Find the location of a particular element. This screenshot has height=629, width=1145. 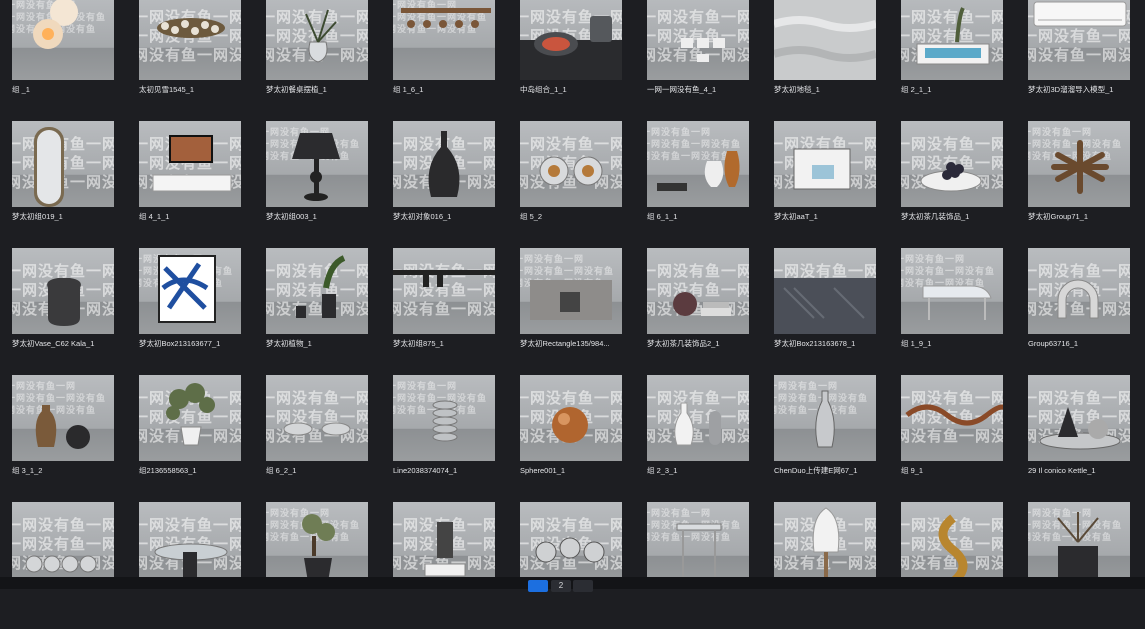

asset-label: 一网一网没有鱼_4_1 is located at coordinates (682, 89).